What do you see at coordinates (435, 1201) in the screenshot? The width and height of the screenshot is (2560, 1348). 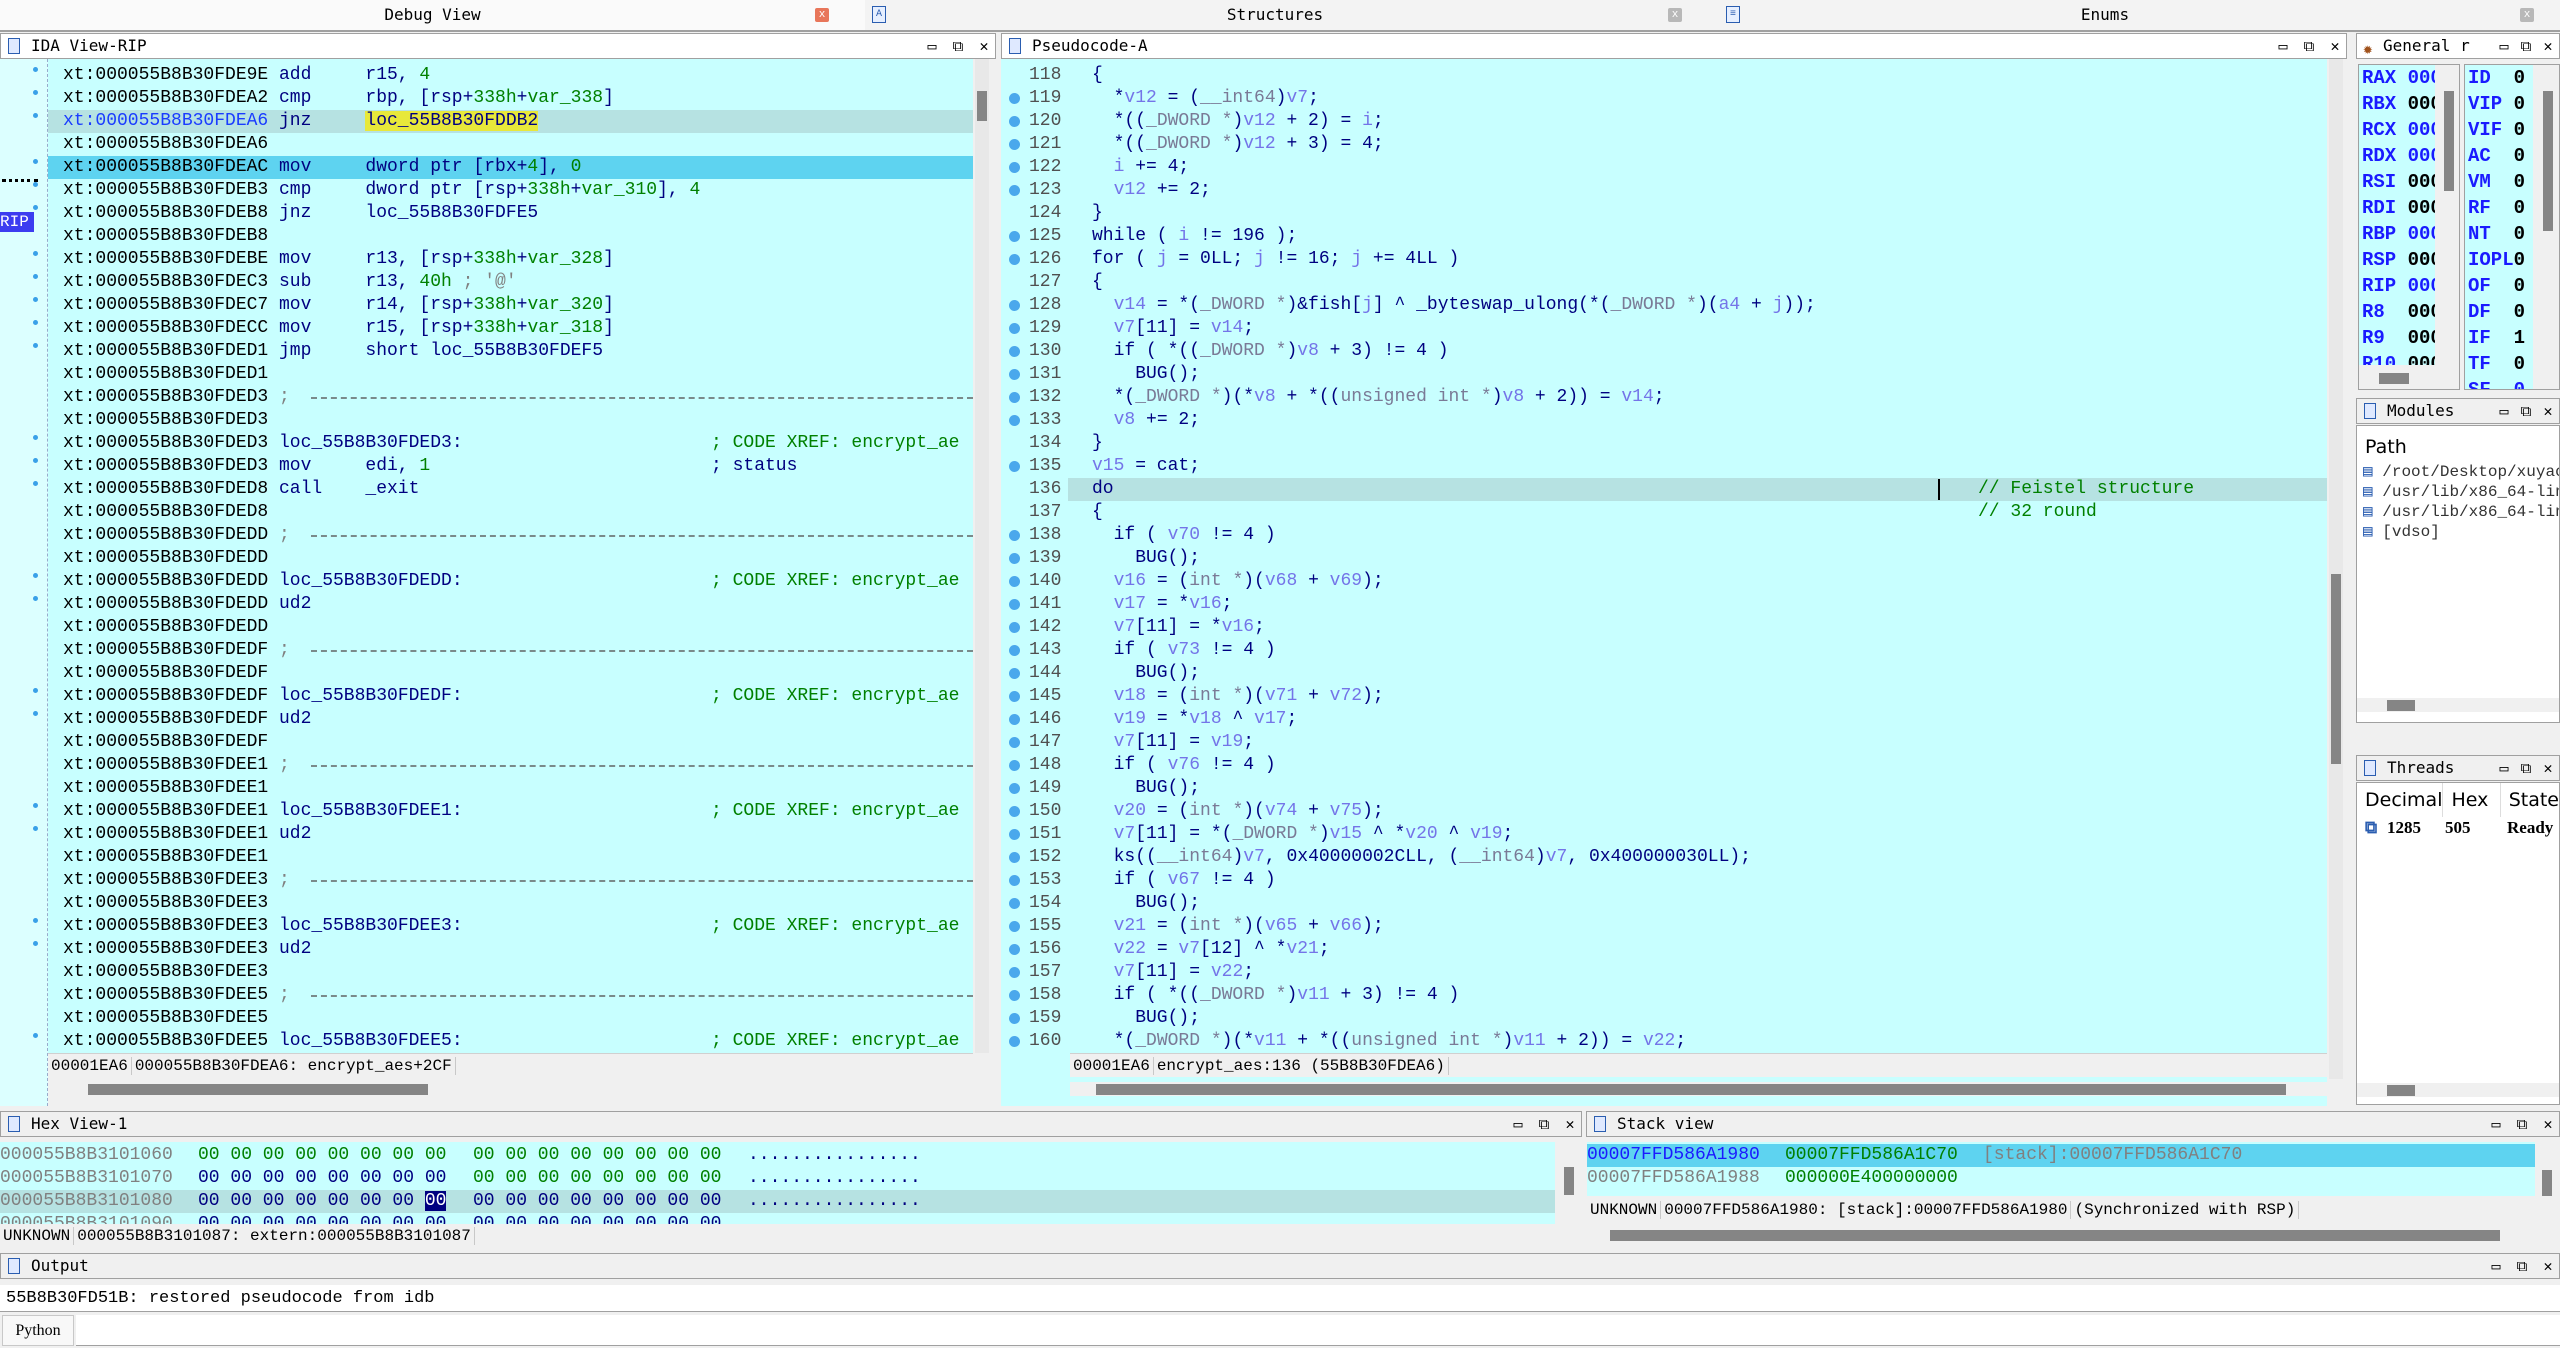 I see `selected-byte: 00` at bounding box center [435, 1201].